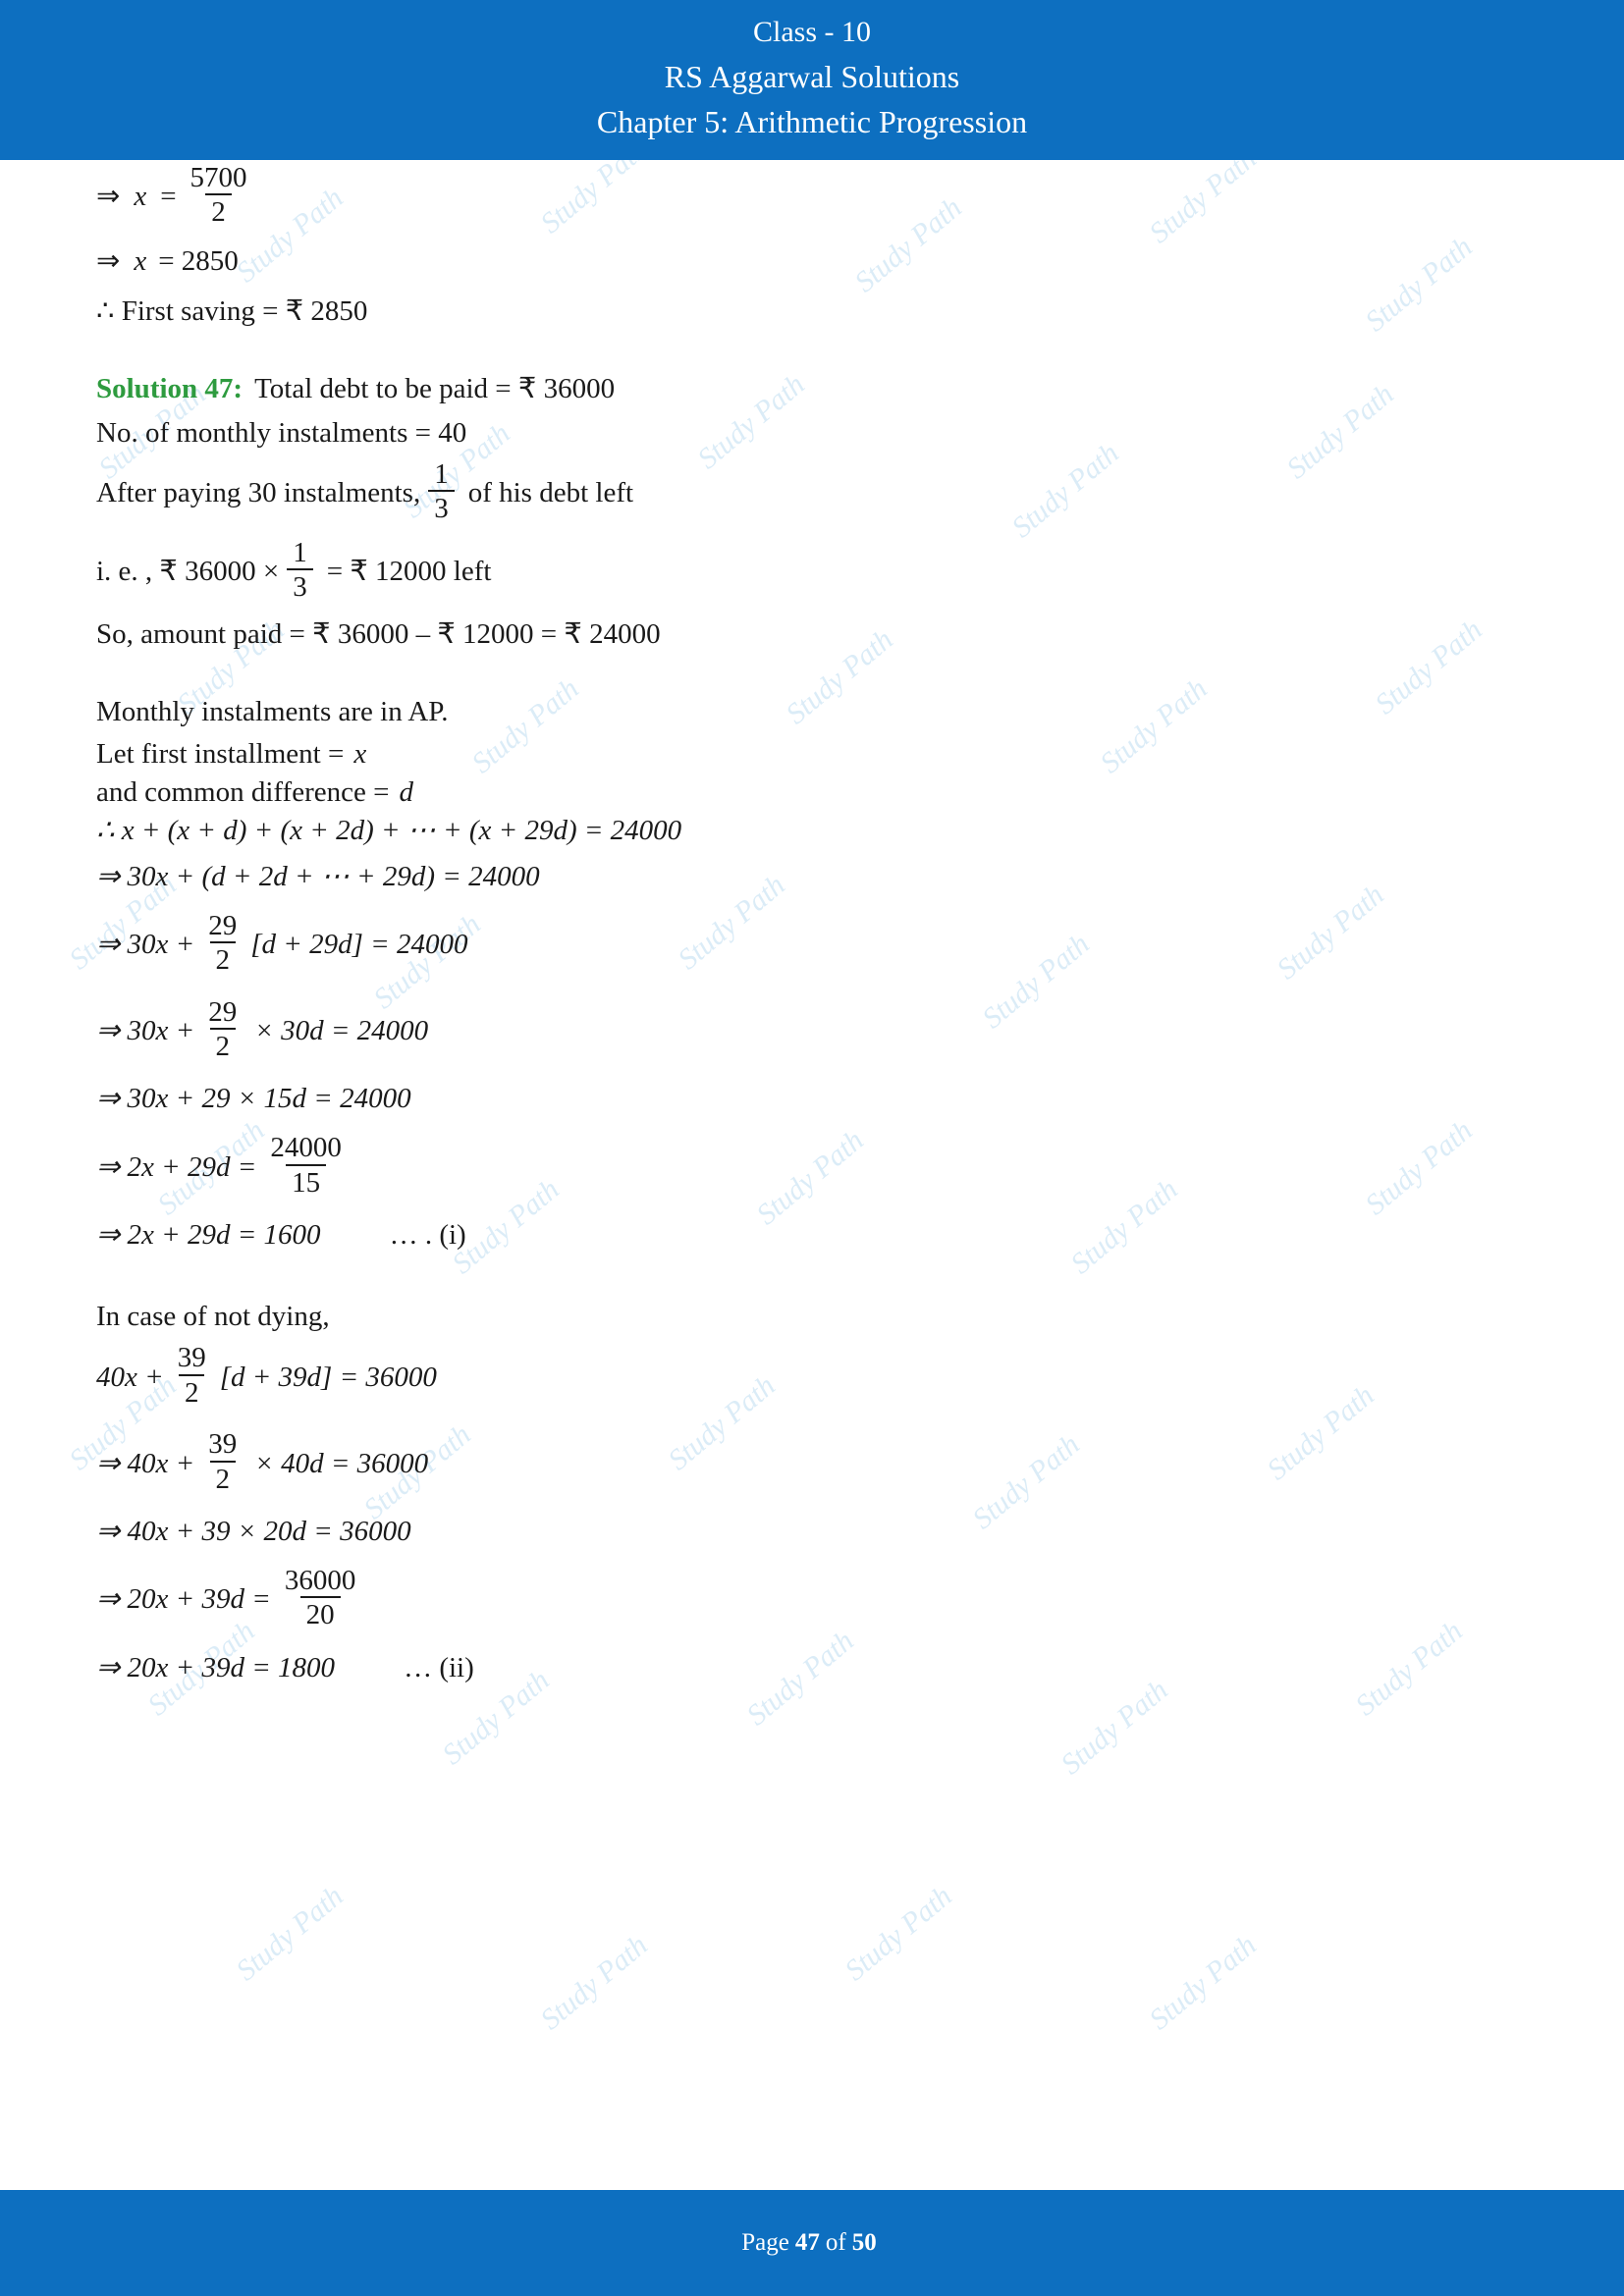 The width and height of the screenshot is (1624, 2296). I want to click on equation-prefix: ⇒ 2x + 29d =, so click(176, 1166).